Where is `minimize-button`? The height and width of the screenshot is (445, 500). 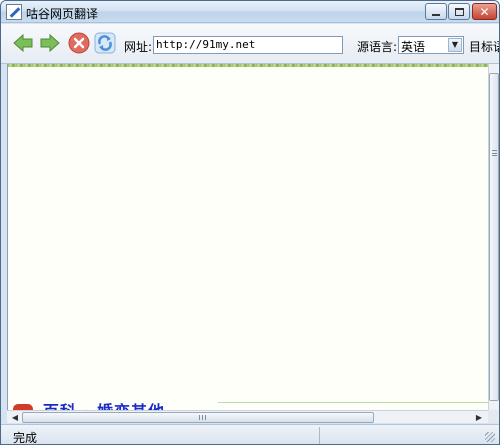 minimize-button is located at coordinates (436, 11).